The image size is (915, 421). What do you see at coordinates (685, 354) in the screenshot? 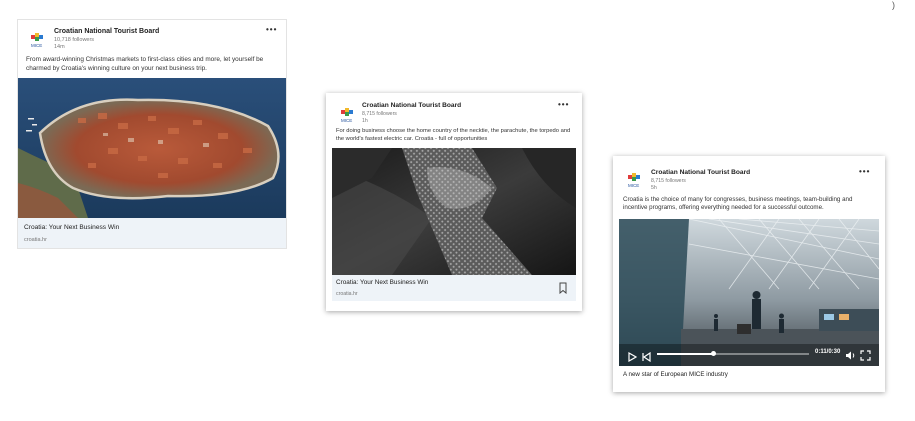
I see `video-progress-fill` at bounding box center [685, 354].